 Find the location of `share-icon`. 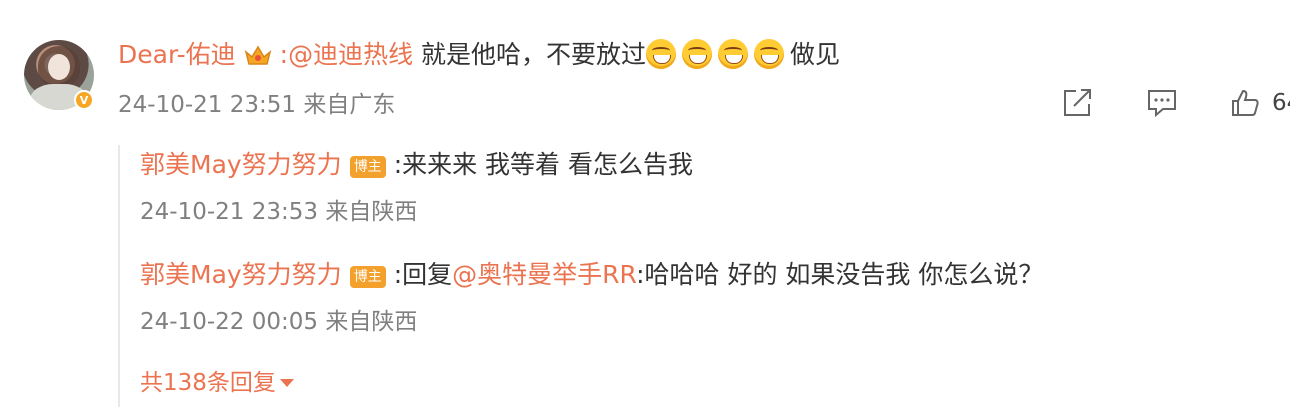

share-icon is located at coordinates (1078, 103).